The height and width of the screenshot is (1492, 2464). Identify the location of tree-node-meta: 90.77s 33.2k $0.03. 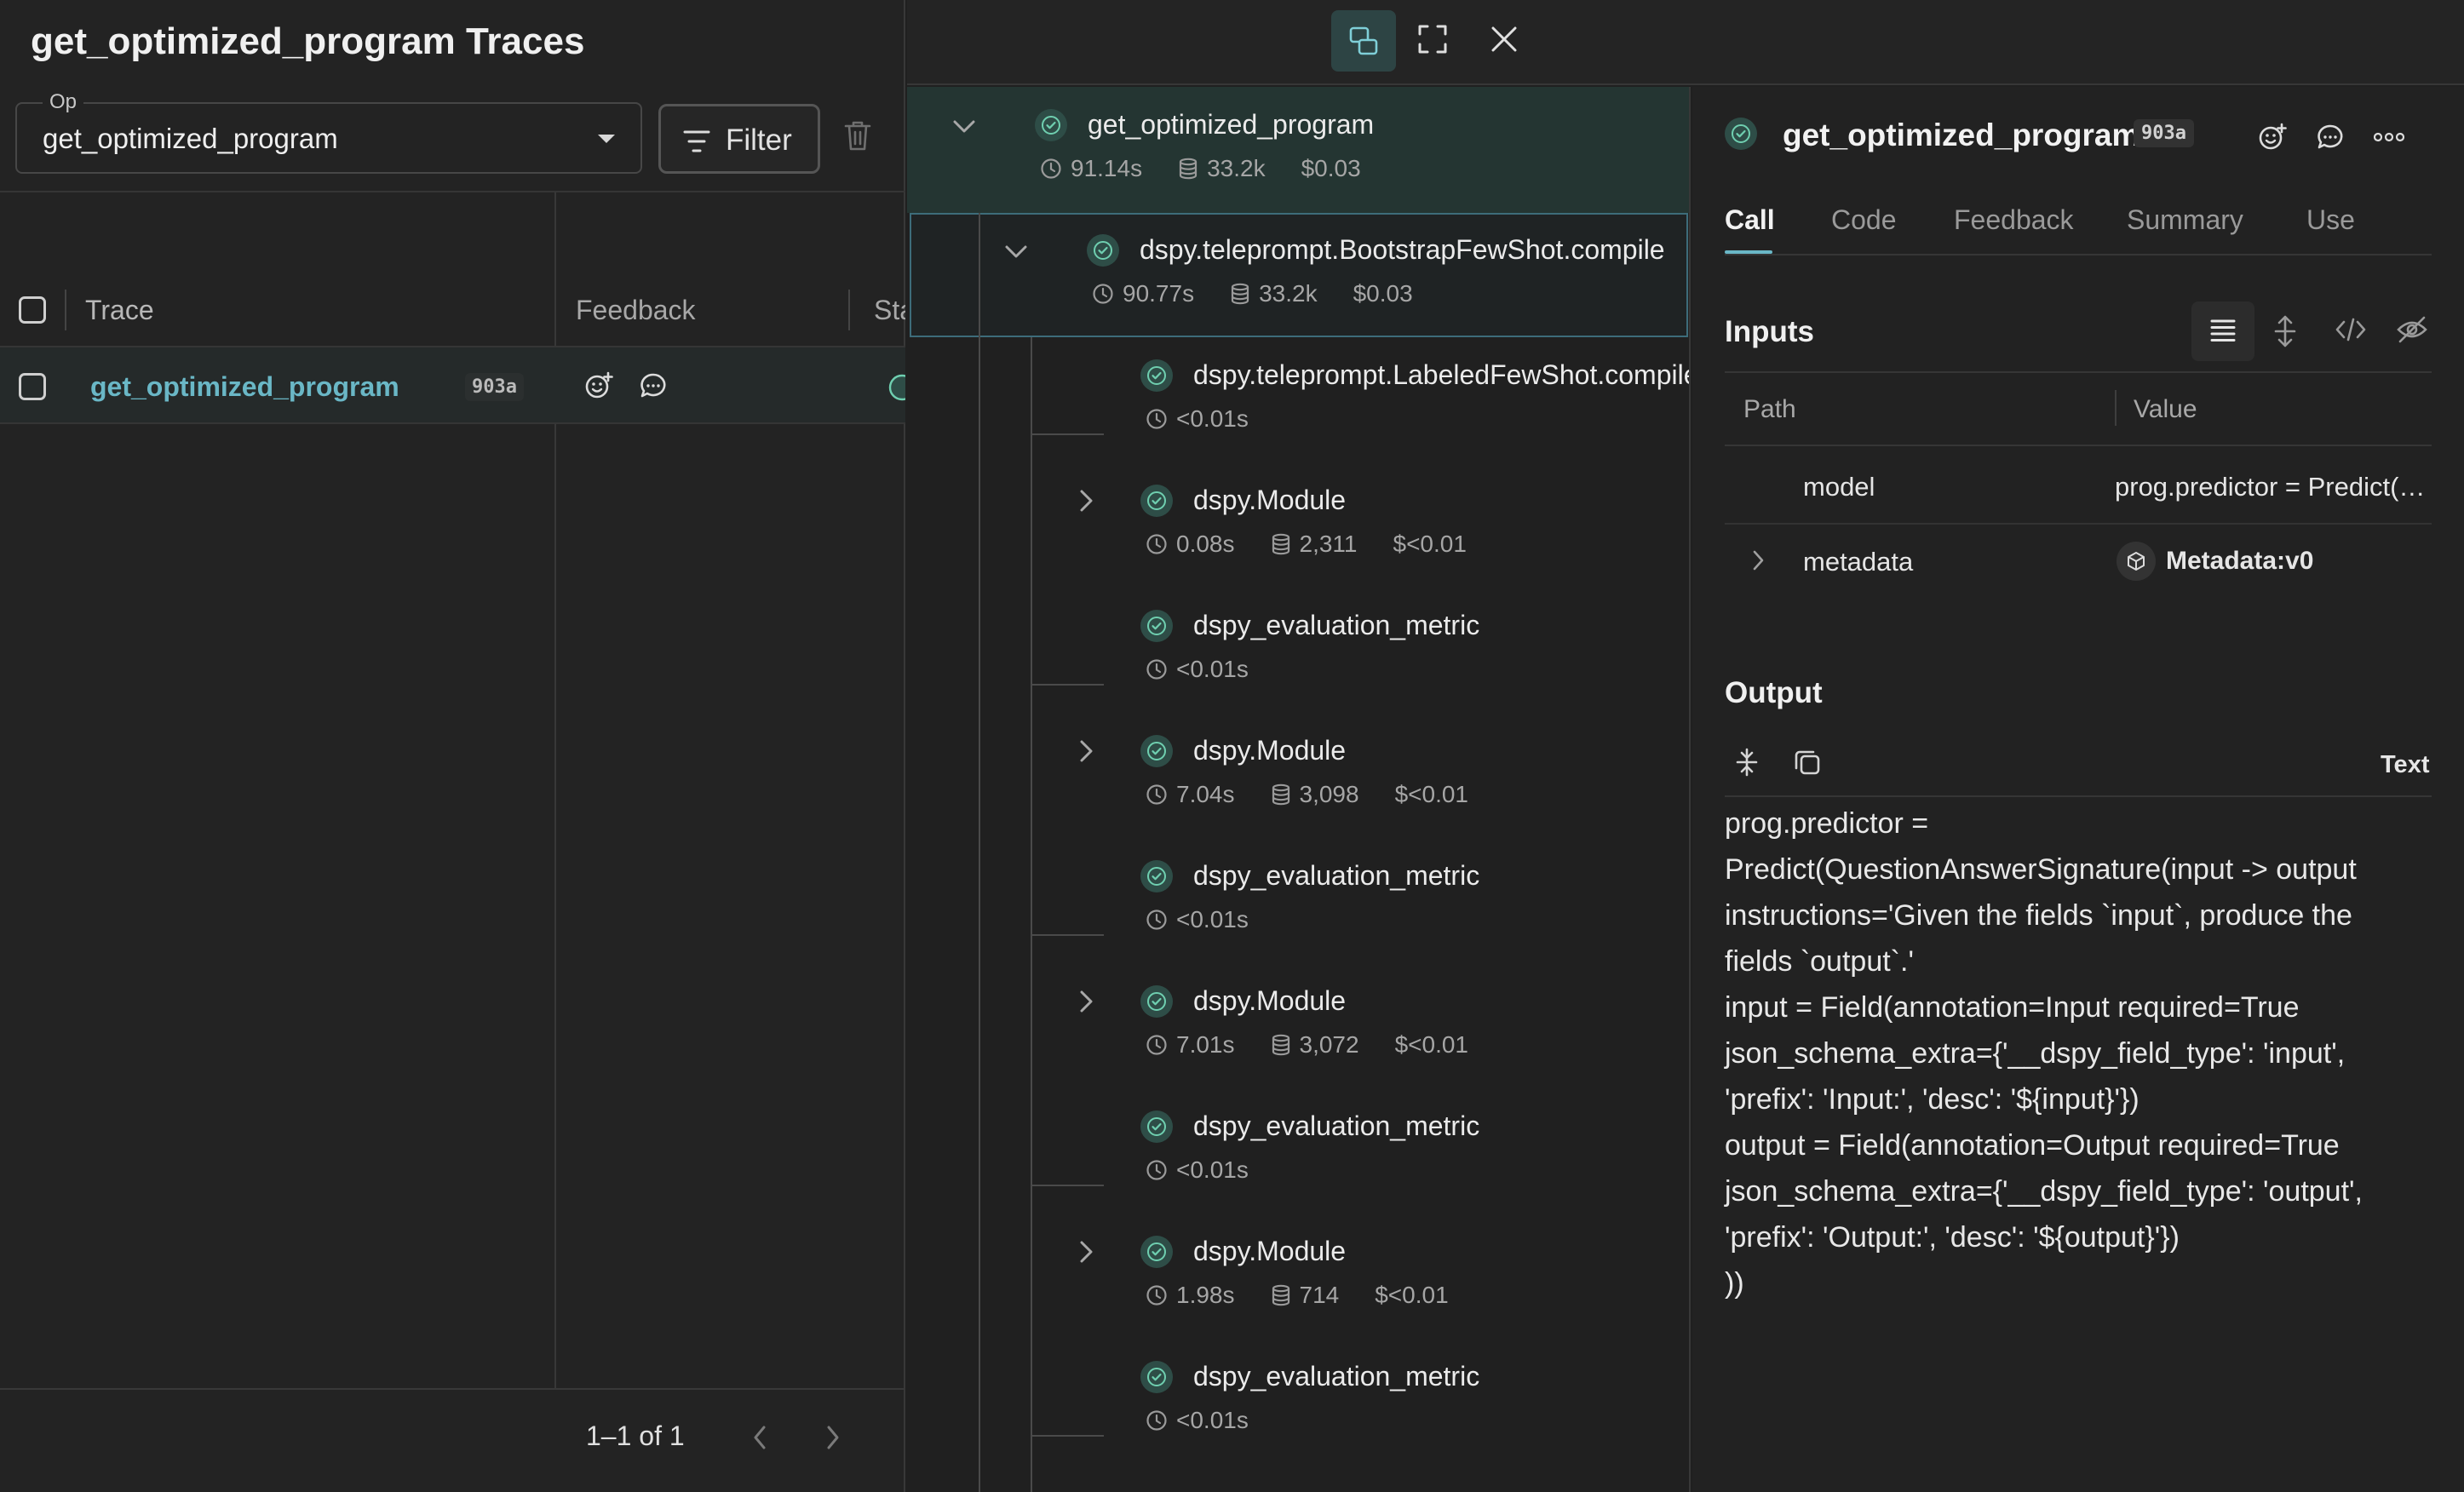
(1252, 293).